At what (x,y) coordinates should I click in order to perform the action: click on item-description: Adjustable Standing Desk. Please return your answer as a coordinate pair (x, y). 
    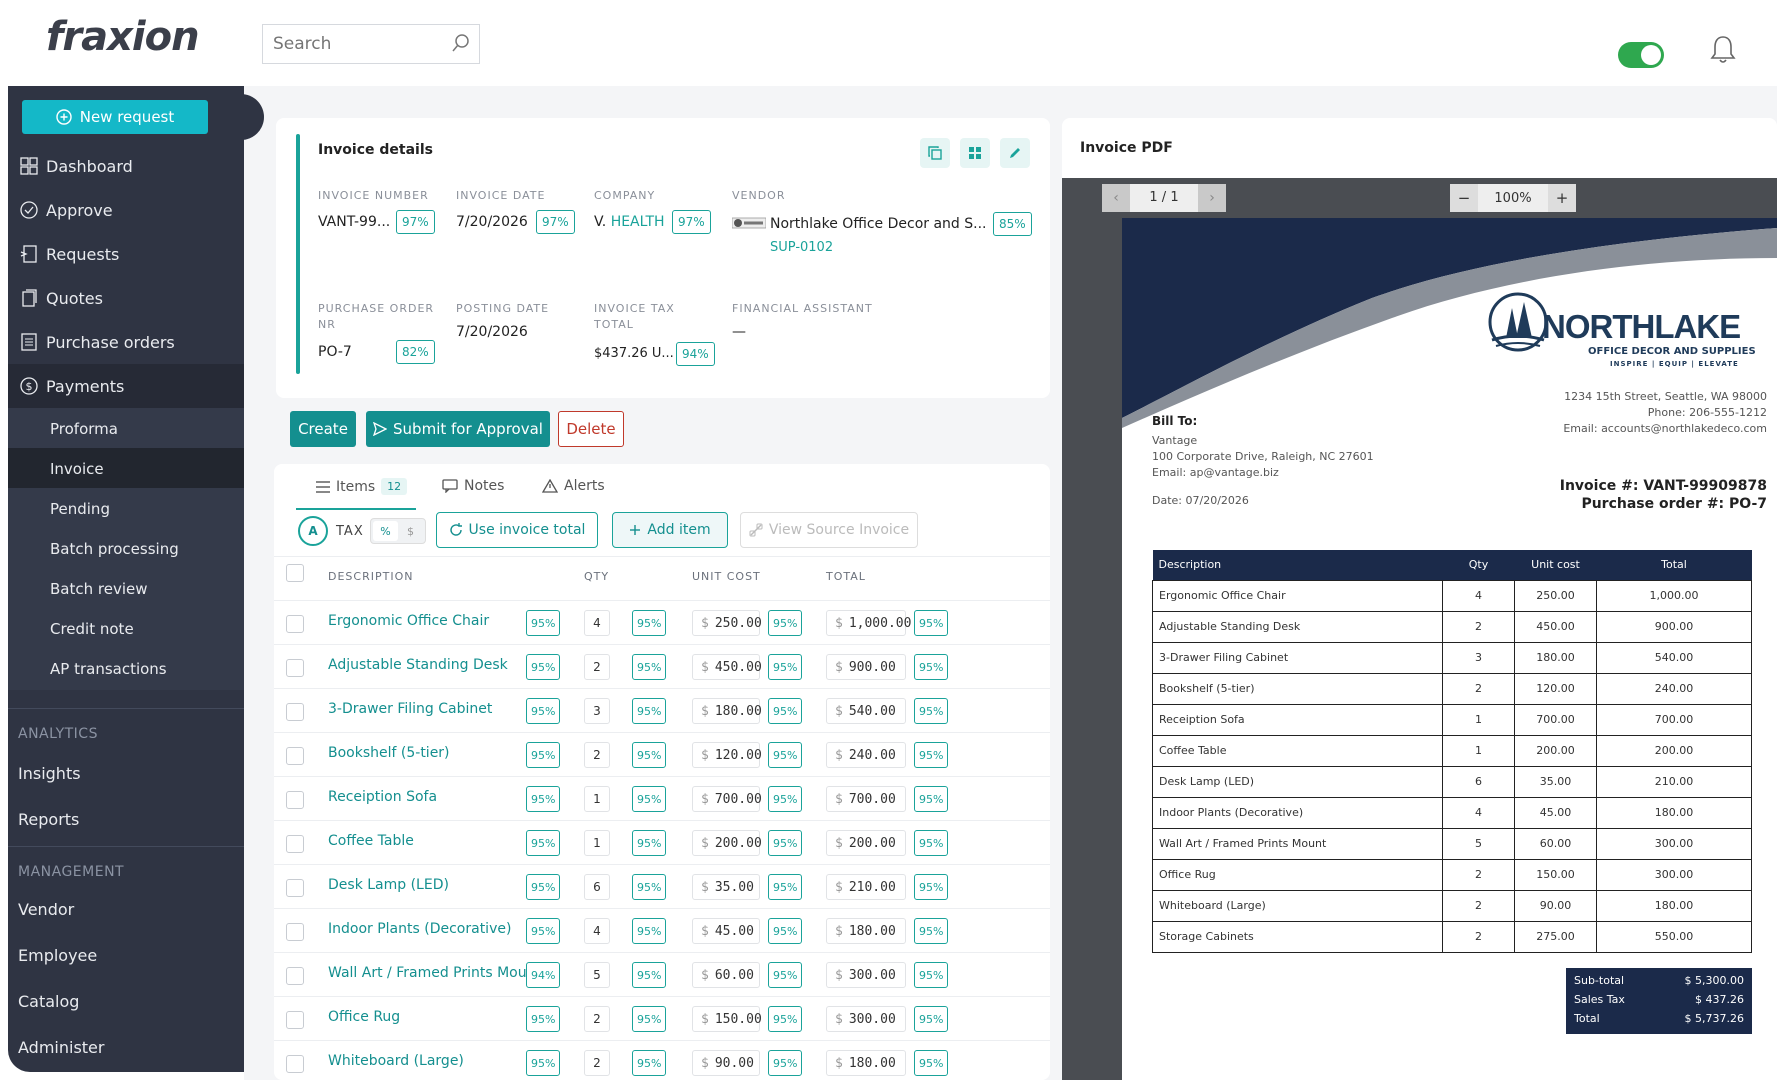
    Looking at the image, I should click on (418, 665).